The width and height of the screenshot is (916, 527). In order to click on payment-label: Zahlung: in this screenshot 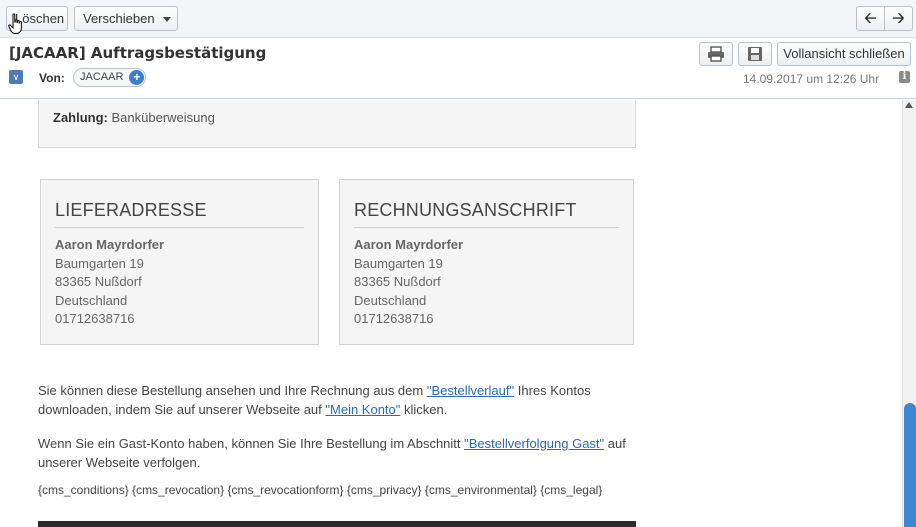, I will do `click(80, 117)`.